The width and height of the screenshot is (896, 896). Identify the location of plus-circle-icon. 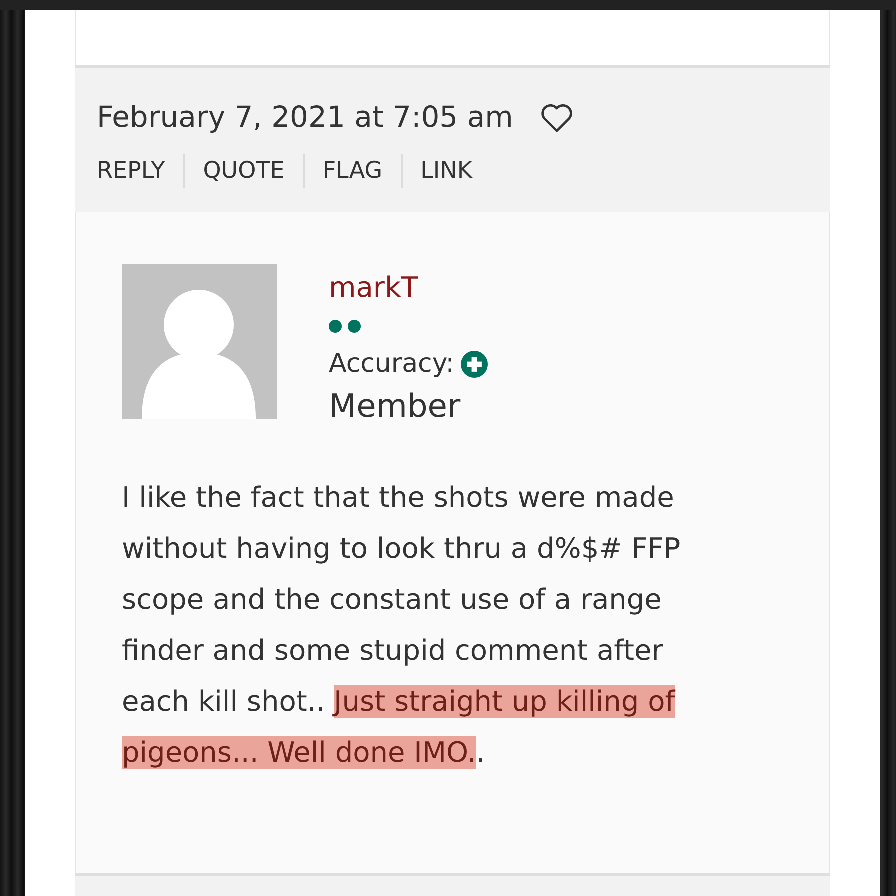
(474, 364).